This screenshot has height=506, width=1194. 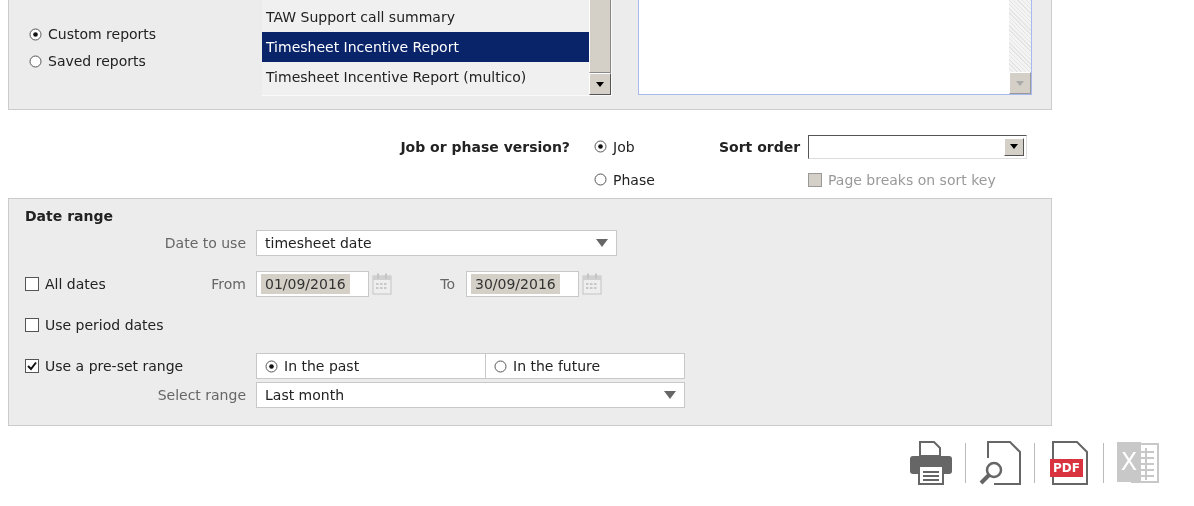 What do you see at coordinates (447, 284) in the screenshot?
I see `field-label: To` at bounding box center [447, 284].